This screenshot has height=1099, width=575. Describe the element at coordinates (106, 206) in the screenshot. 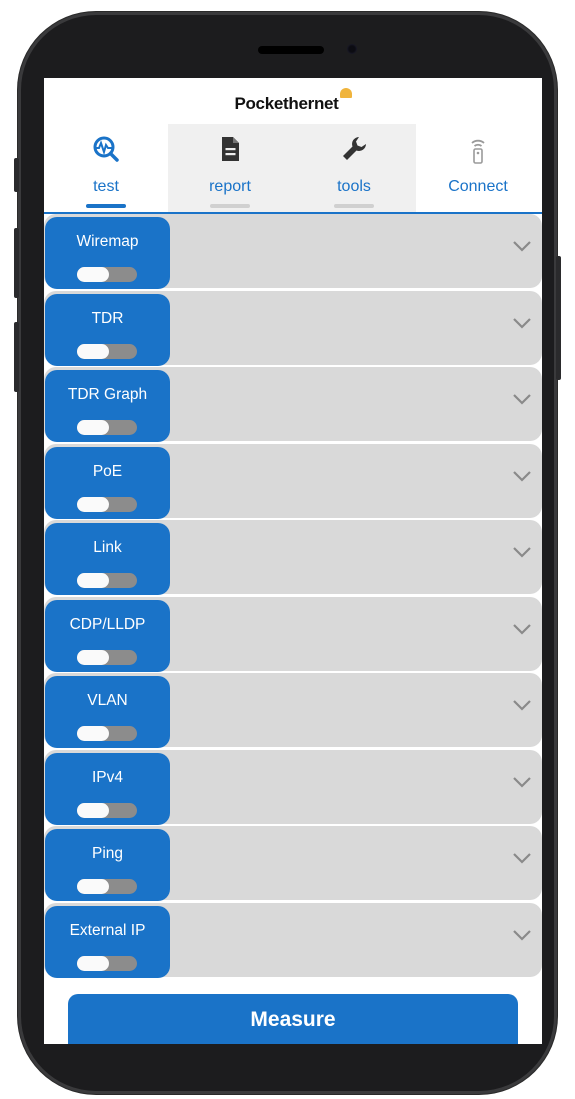

I see `tab-test-indicator` at that location.